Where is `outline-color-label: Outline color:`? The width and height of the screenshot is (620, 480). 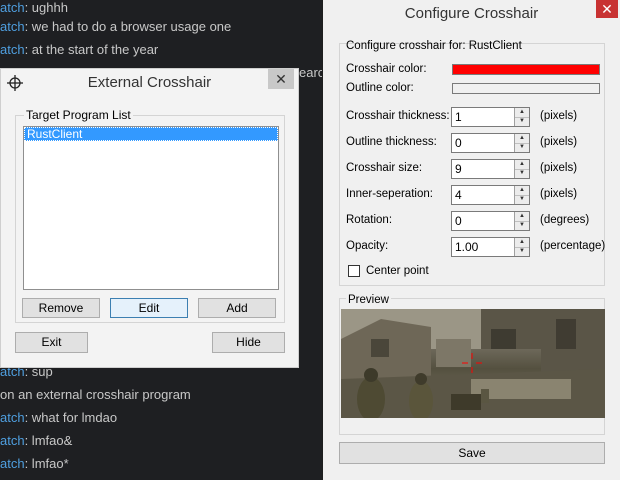
outline-color-label: Outline color: is located at coordinates (380, 88).